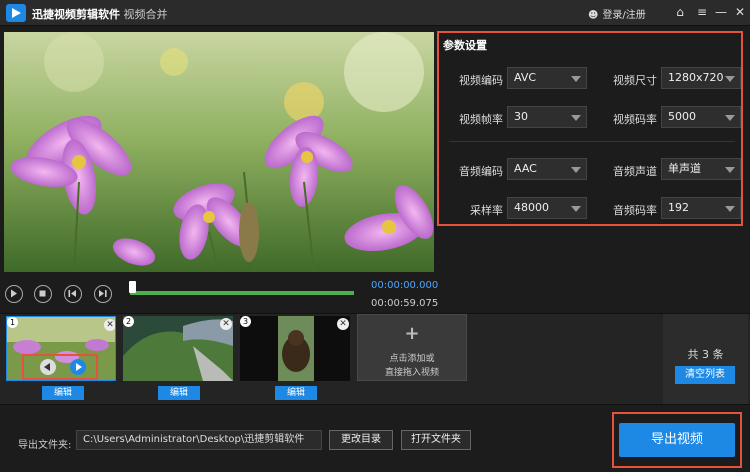  I want to click on app-title: 迅捷视频剪辑软件, so click(76, 14).